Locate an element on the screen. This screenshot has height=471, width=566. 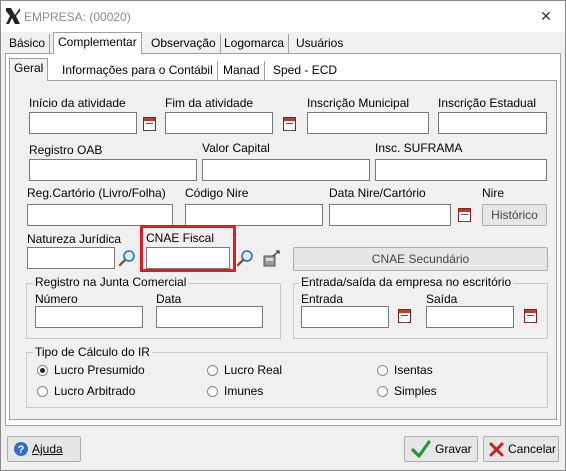
entrada-label: Entrada is located at coordinates (322, 299).